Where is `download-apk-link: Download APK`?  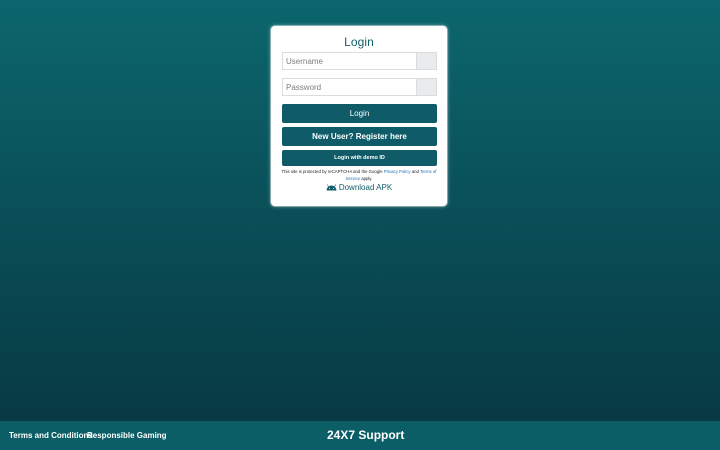
download-apk-link: Download APK is located at coordinates (359, 187).